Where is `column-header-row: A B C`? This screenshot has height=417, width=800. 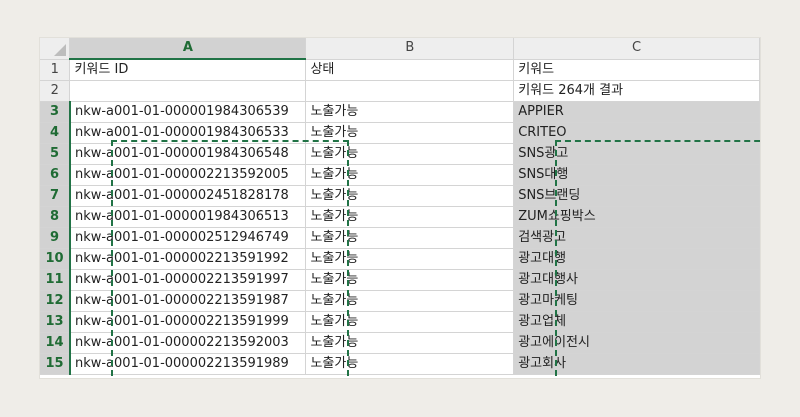 column-header-row: A B C is located at coordinates (400, 49).